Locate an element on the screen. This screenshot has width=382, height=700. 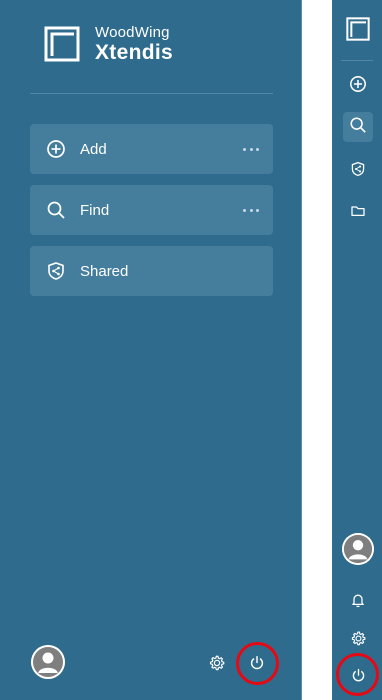
rail-add-button is located at coordinates (358, 86).